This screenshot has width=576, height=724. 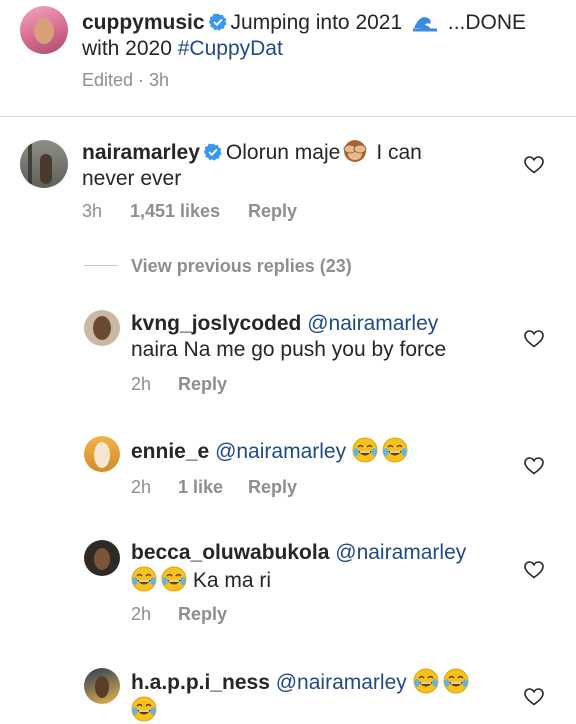 I want to click on username: becca_oluwabukola, so click(x=230, y=552).